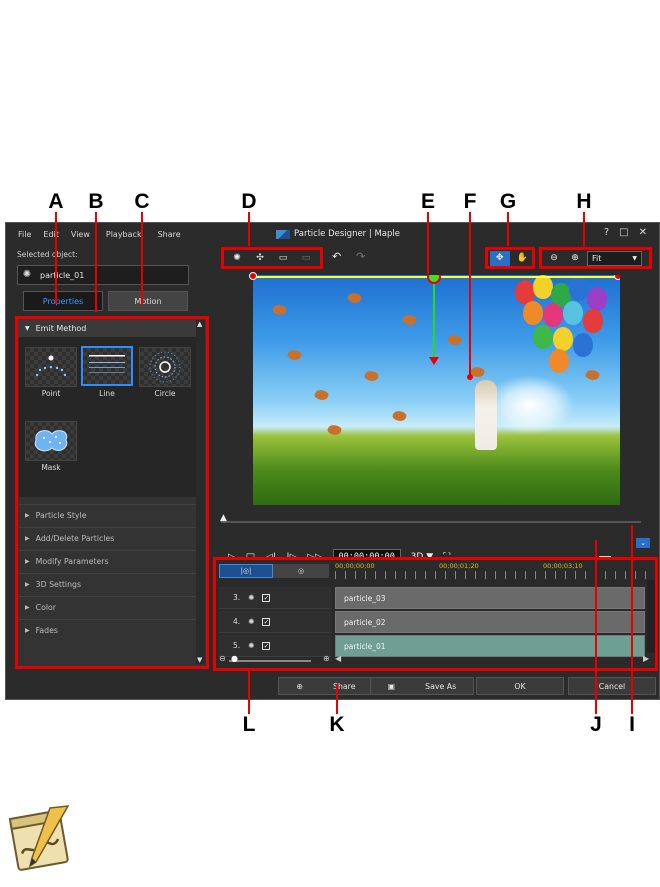  What do you see at coordinates (260, 258) in the screenshot?
I see `add-image-object-icon: ✣` at bounding box center [260, 258].